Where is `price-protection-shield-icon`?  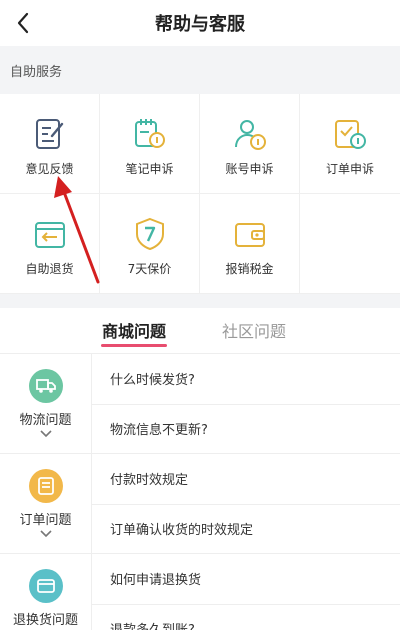
price-protection-shield-icon is located at coordinates (150, 234).